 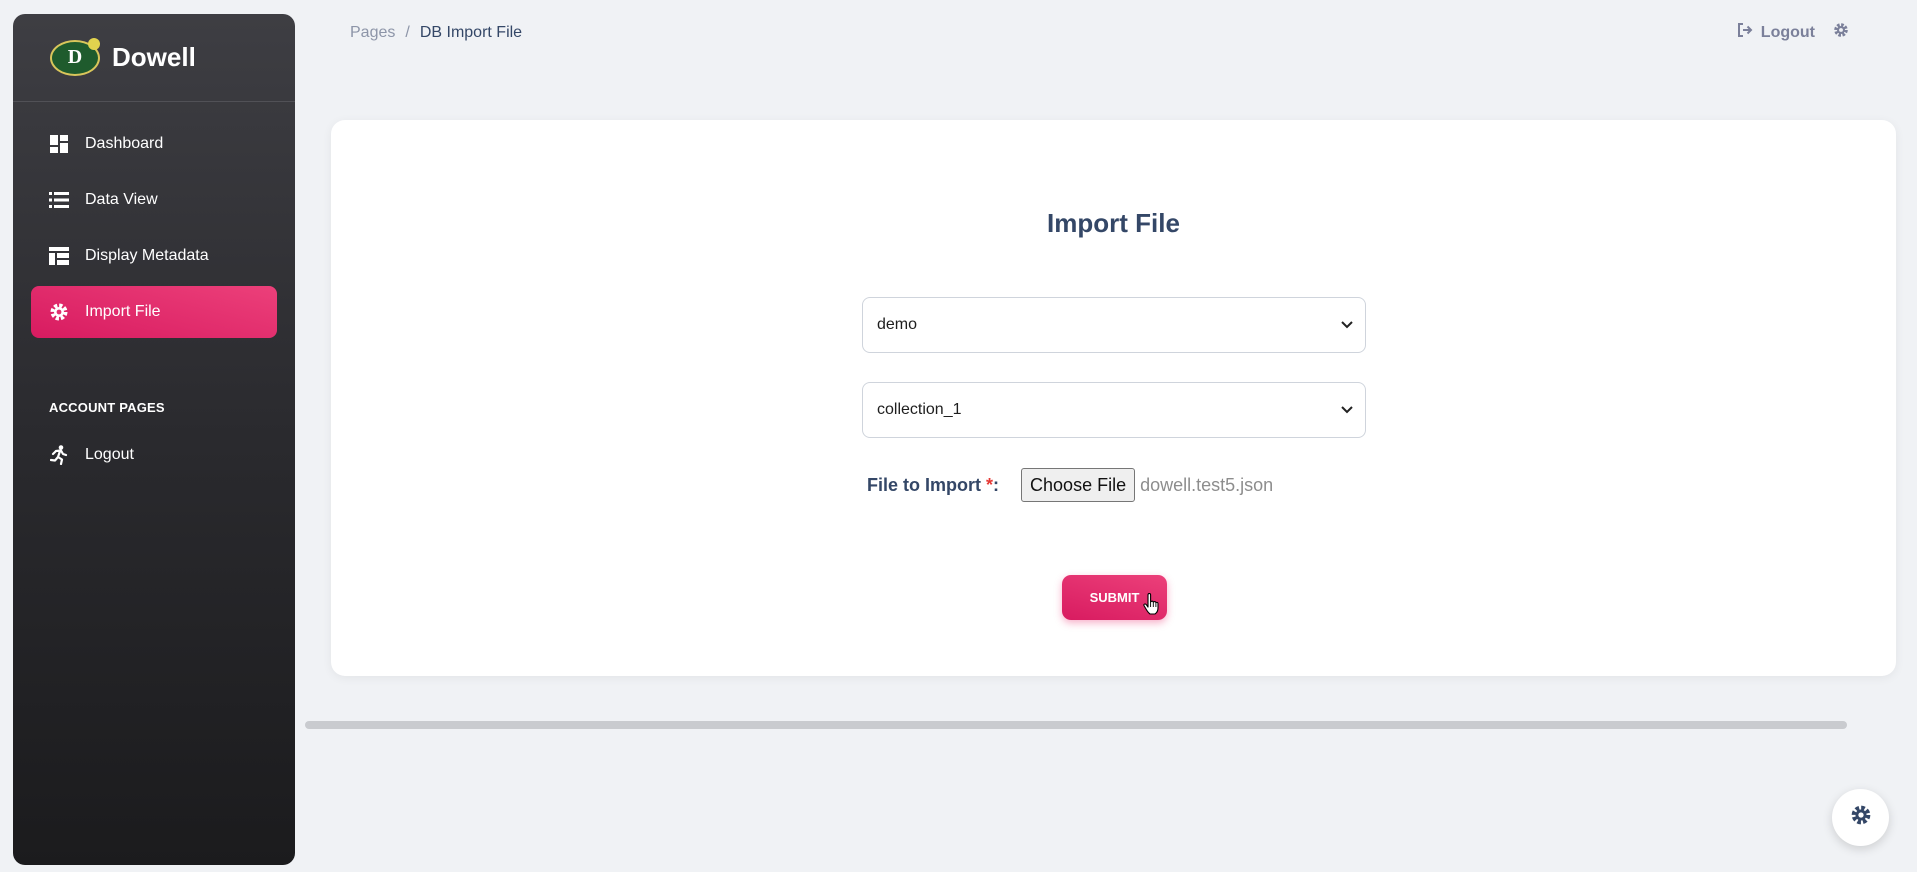 What do you see at coordinates (1841, 32) in the screenshot?
I see `settings-gear-icon` at bounding box center [1841, 32].